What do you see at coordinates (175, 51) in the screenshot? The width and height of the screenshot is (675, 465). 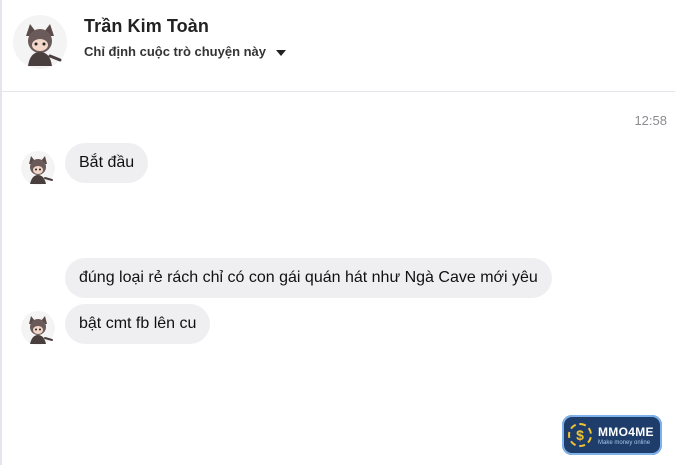 I see `assign-conversation-label: Chỉ định cuộc trò chuyện này` at bounding box center [175, 51].